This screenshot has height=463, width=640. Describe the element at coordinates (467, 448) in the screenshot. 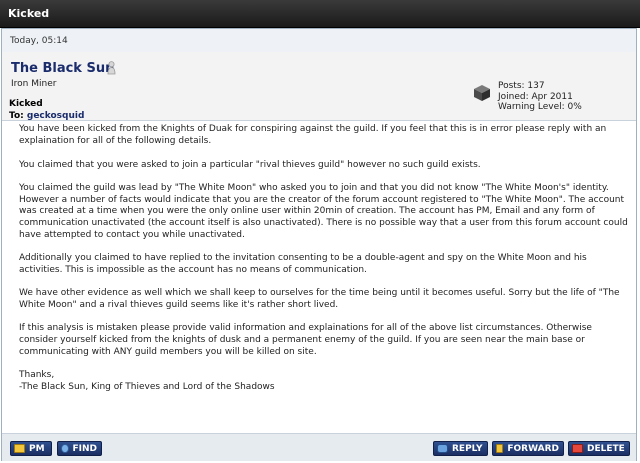

I see `reply-button-label: REPLY` at that location.